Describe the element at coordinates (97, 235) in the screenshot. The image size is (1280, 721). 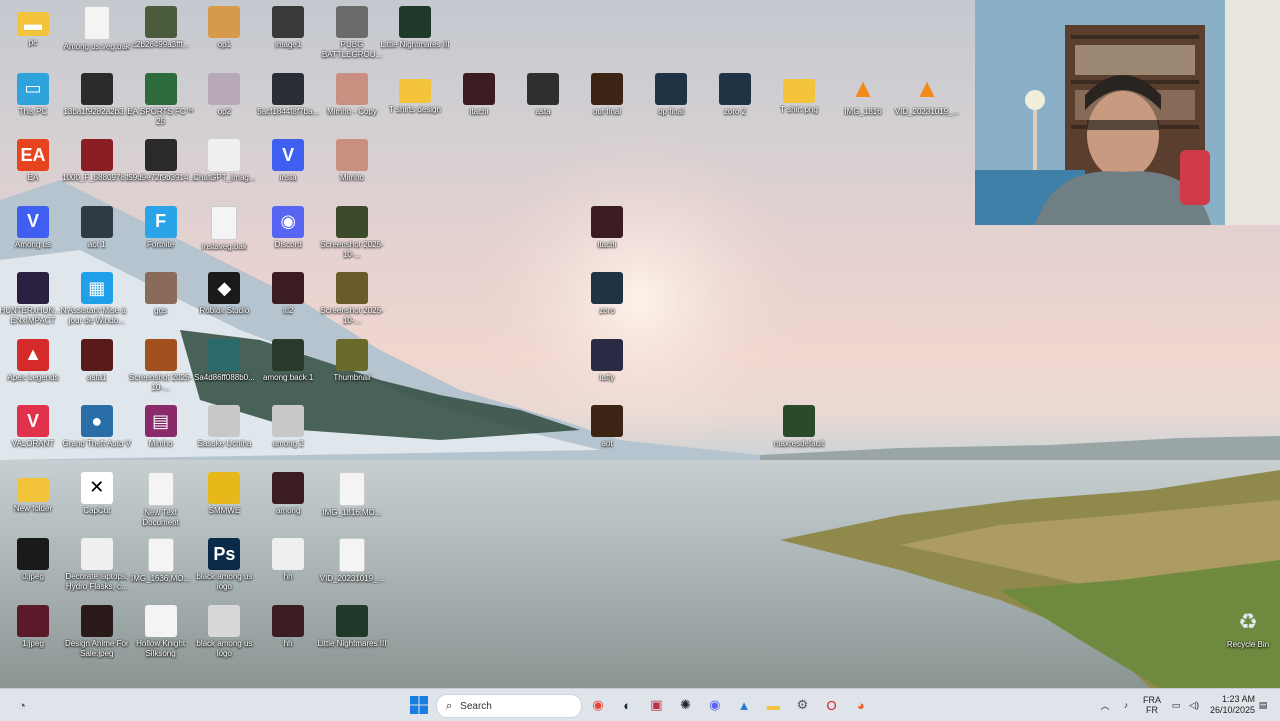
I see `desktop-icon: aot 1` at that location.